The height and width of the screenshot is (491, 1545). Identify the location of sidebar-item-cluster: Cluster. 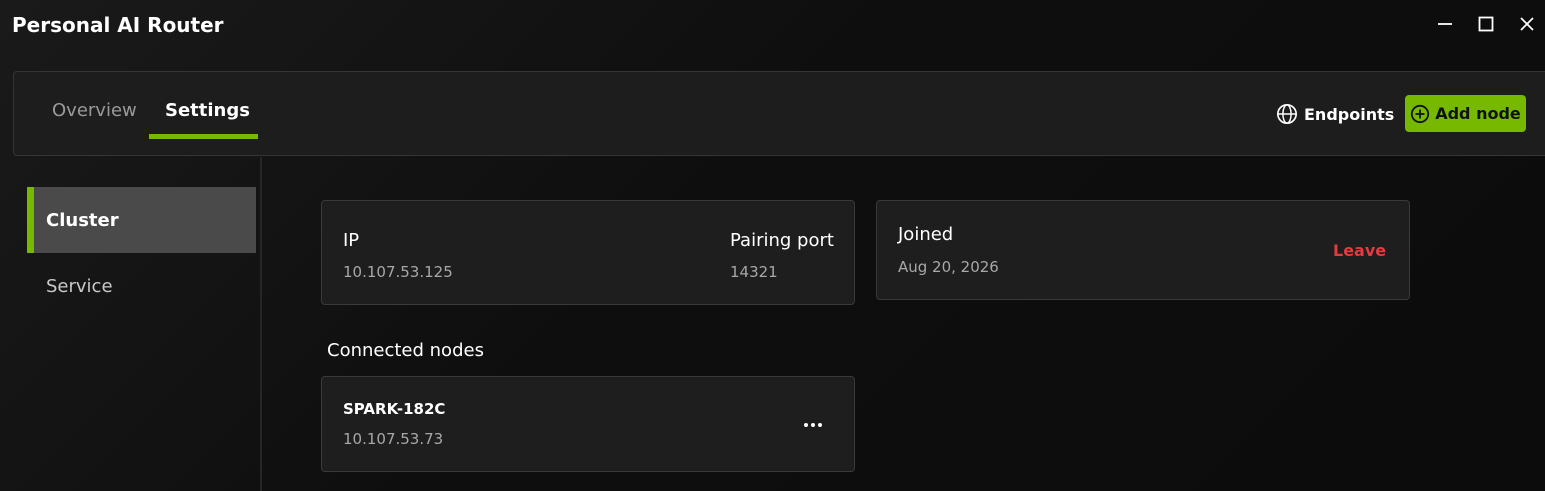
(141, 220).